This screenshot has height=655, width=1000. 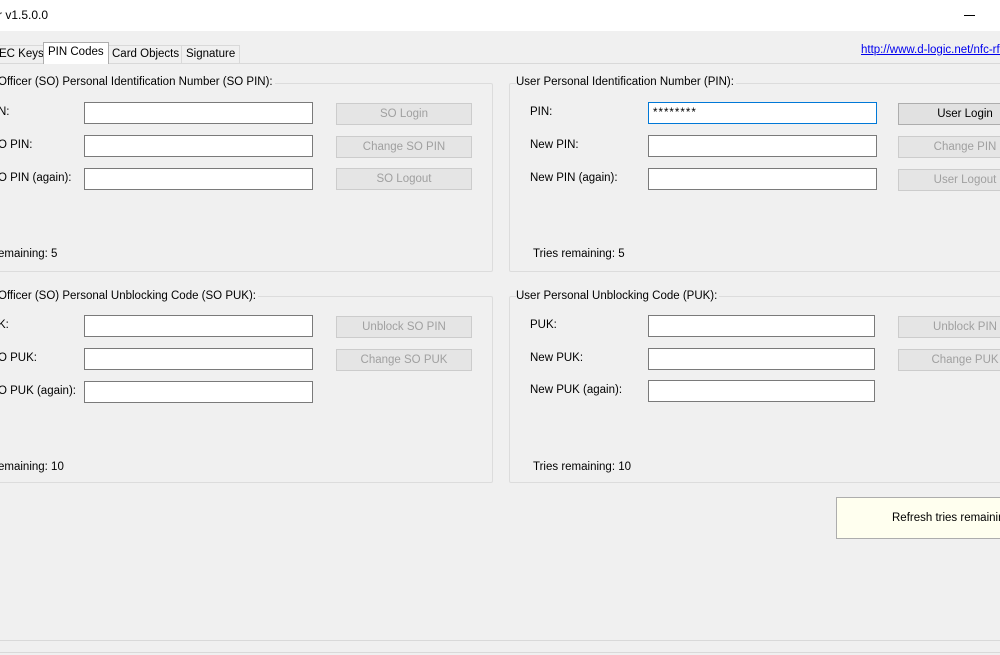 What do you see at coordinates (949, 114) in the screenshot?
I see `user-login-button: User Login` at bounding box center [949, 114].